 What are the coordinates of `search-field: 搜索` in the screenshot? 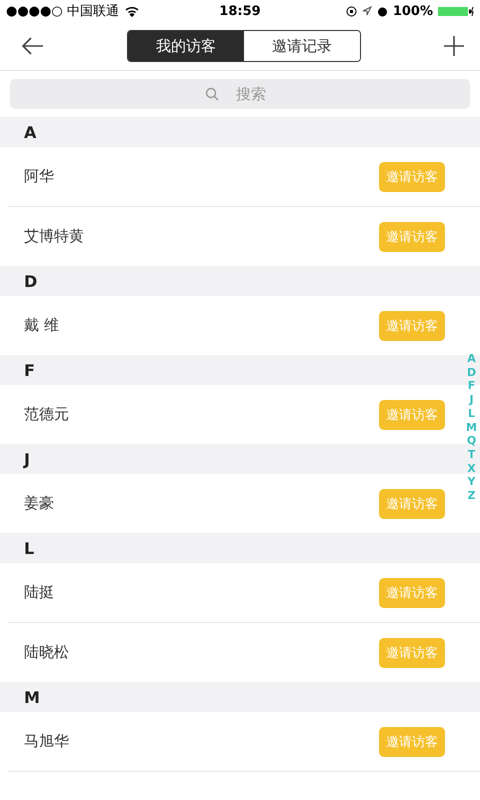 It's located at (240, 94).